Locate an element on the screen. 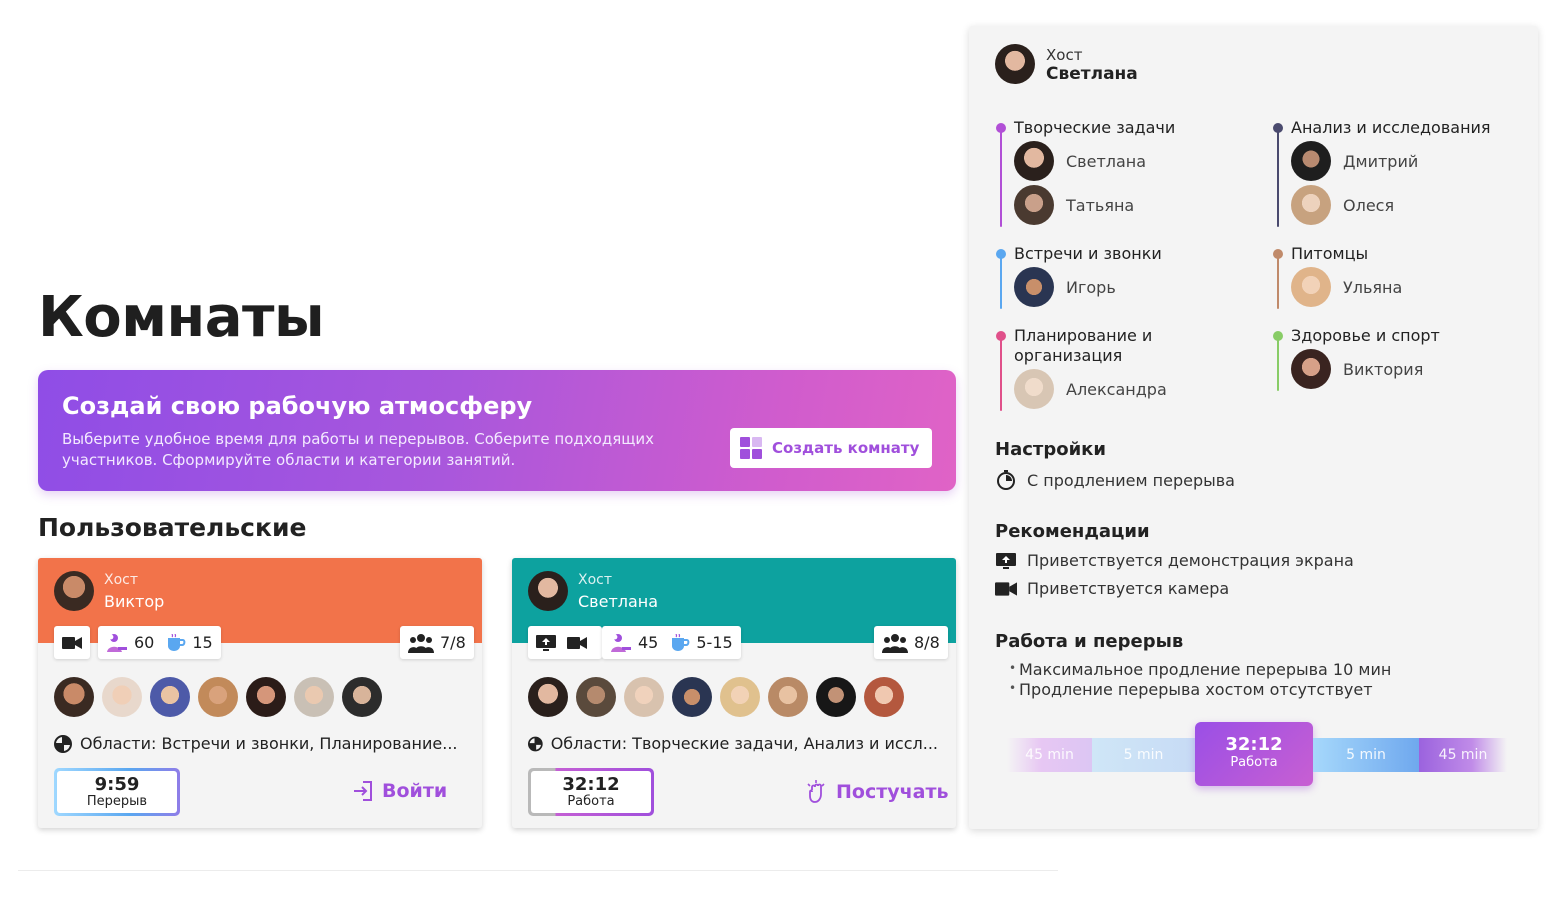 The height and width of the screenshot is (903, 1565). member-name: Дмитрий is located at coordinates (1381, 161).